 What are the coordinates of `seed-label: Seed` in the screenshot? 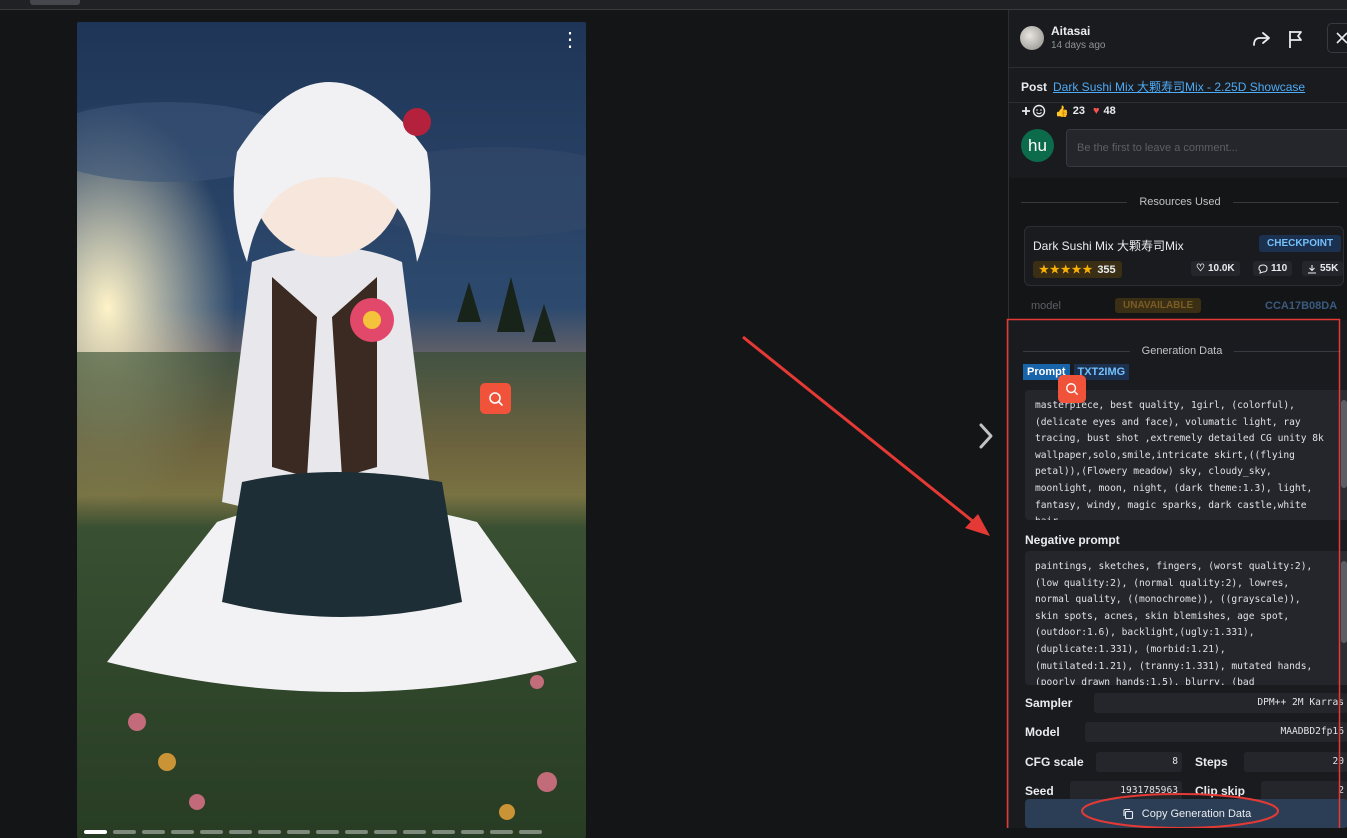 It's located at (1039, 791).